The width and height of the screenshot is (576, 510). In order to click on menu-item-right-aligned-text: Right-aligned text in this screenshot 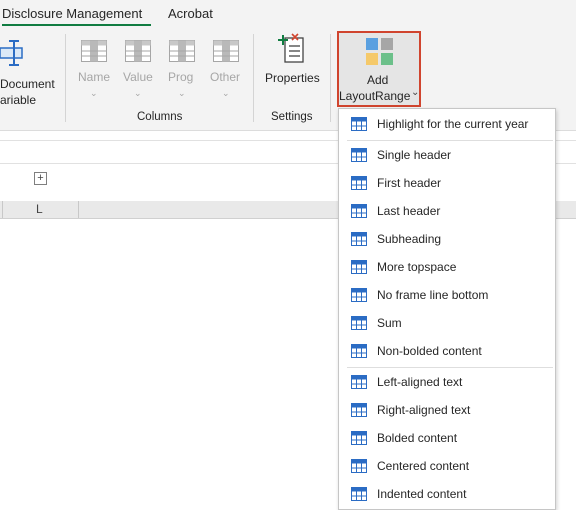, I will do `click(447, 411)`.